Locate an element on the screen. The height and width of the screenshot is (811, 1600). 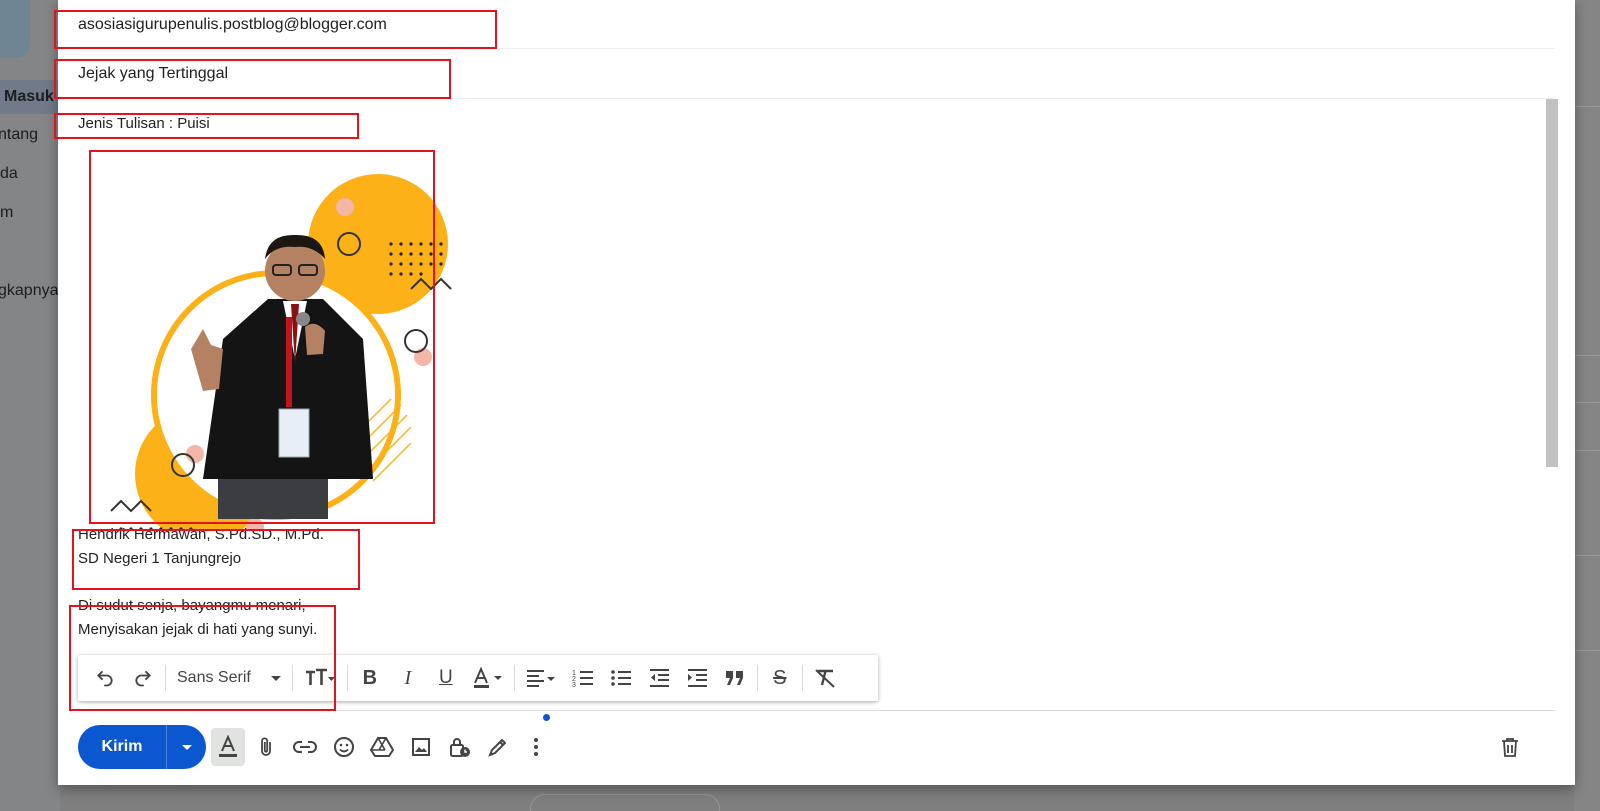
sidebar-item-snoozed: da is located at coordinates (9, 174).